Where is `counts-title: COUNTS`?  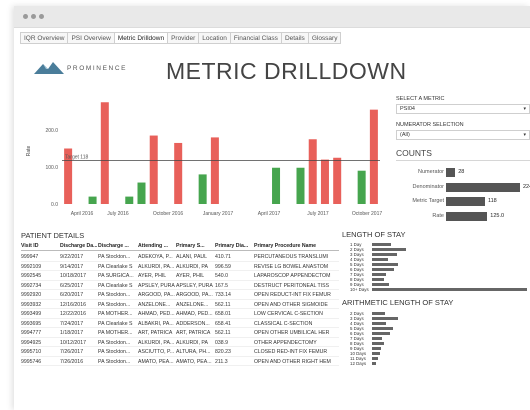 counts-title: COUNTS is located at coordinates (414, 153).